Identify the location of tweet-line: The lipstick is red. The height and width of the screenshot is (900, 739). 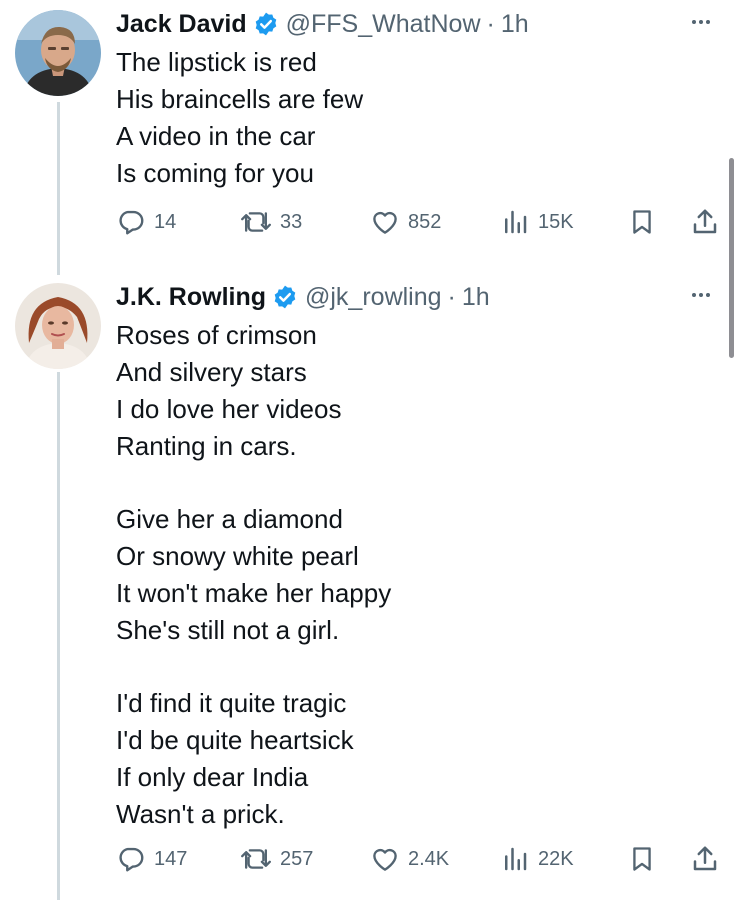
(216, 62).